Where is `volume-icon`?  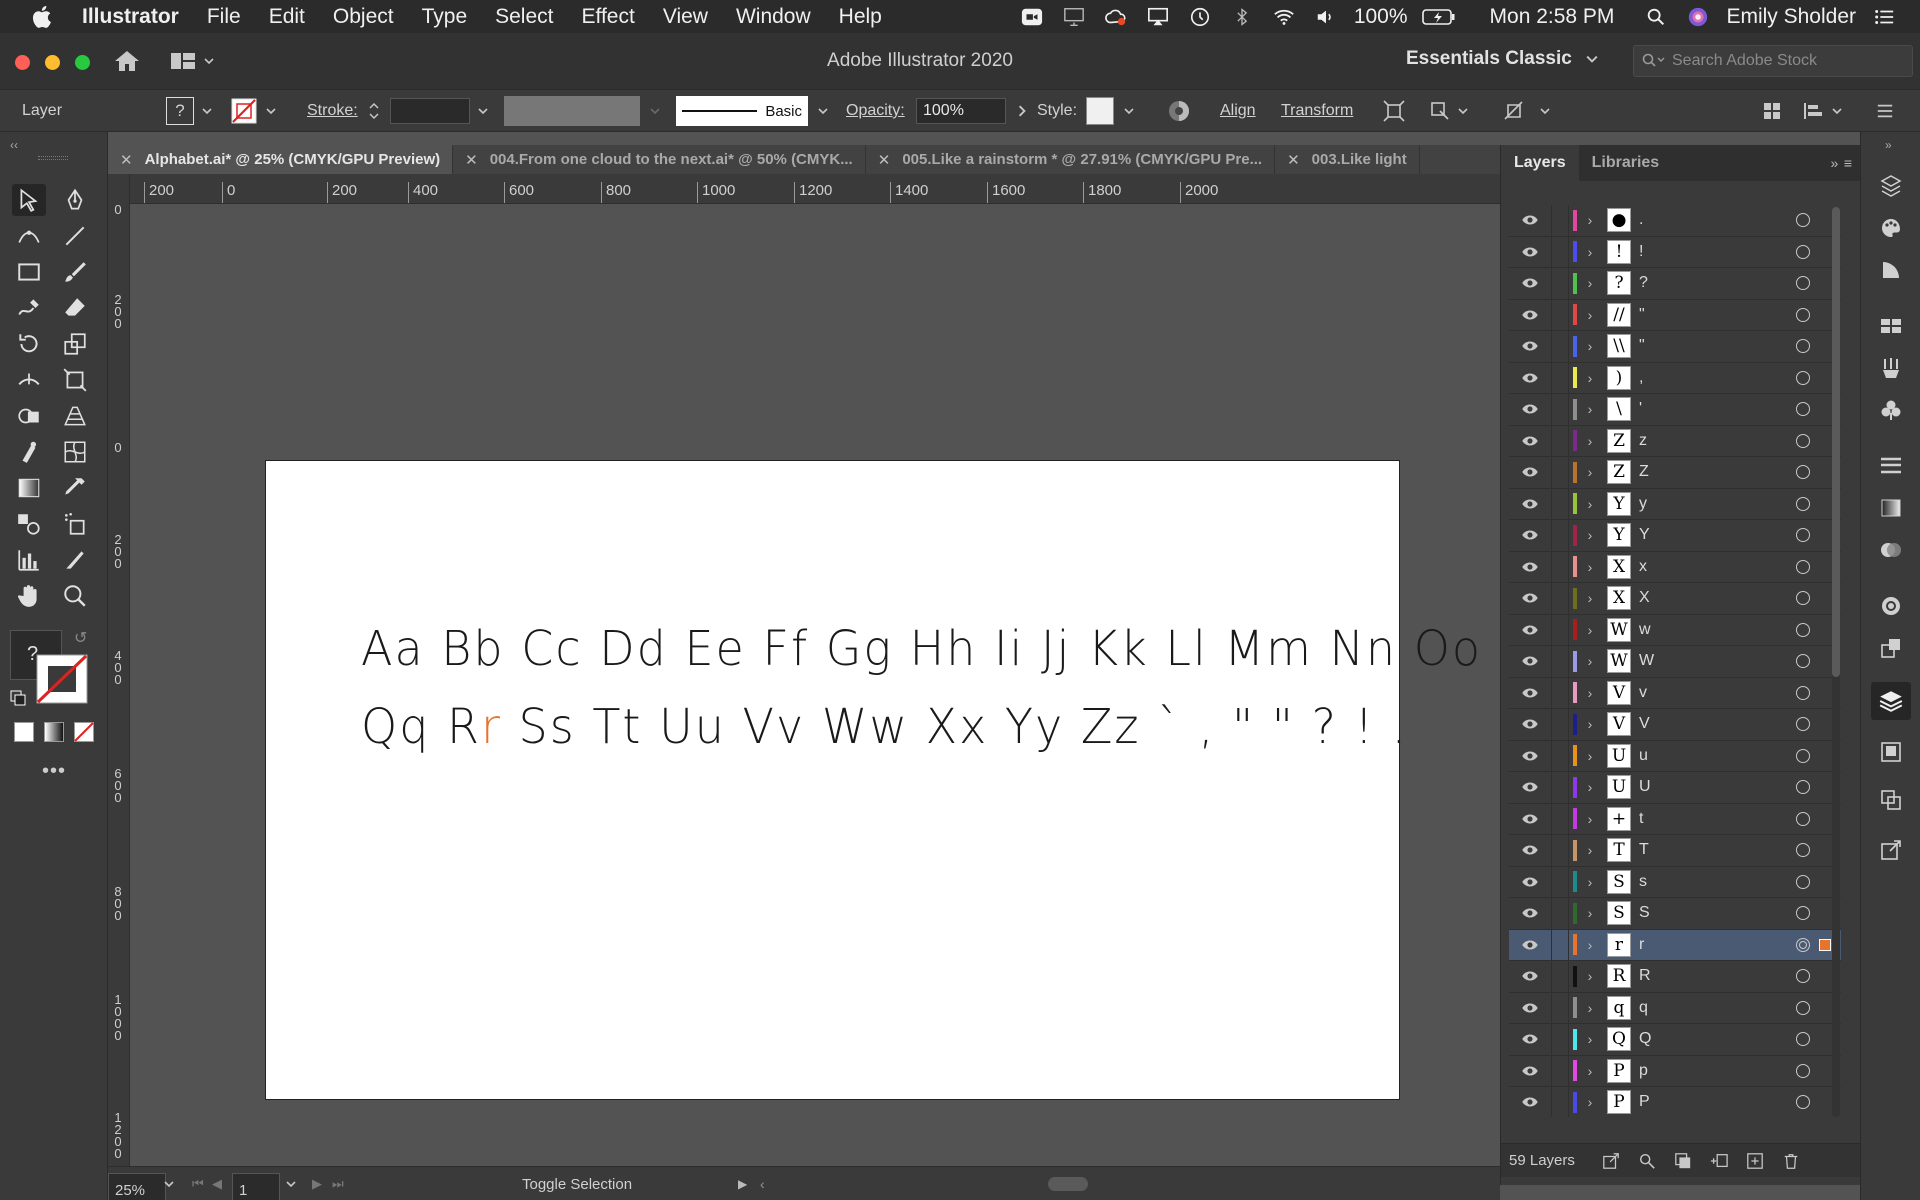 volume-icon is located at coordinates (1326, 17).